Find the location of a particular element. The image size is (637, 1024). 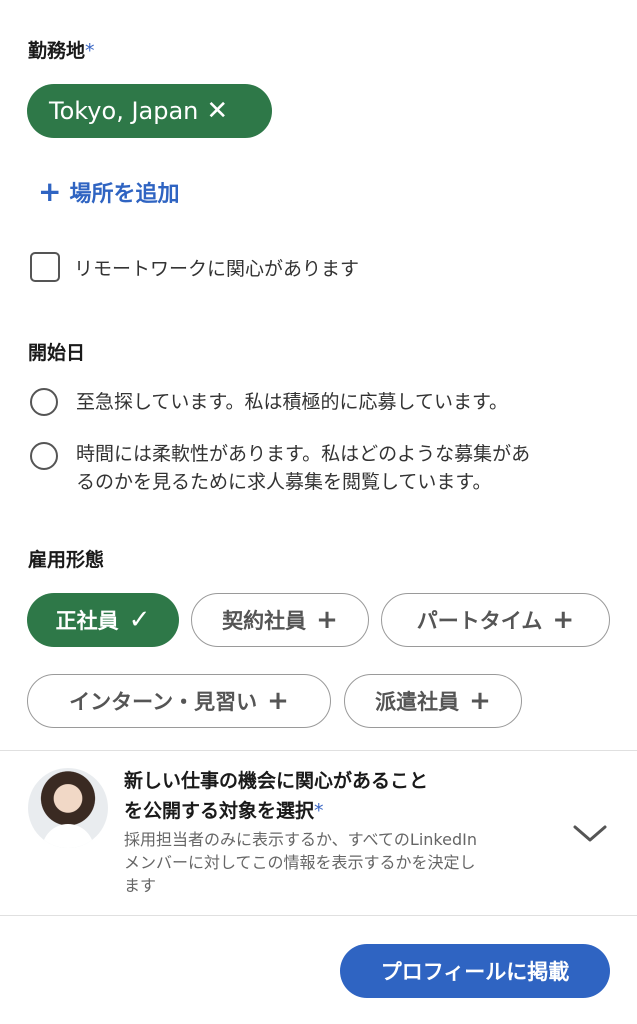

employment-chip-intern: インターン・見習い + is located at coordinates (179, 701).